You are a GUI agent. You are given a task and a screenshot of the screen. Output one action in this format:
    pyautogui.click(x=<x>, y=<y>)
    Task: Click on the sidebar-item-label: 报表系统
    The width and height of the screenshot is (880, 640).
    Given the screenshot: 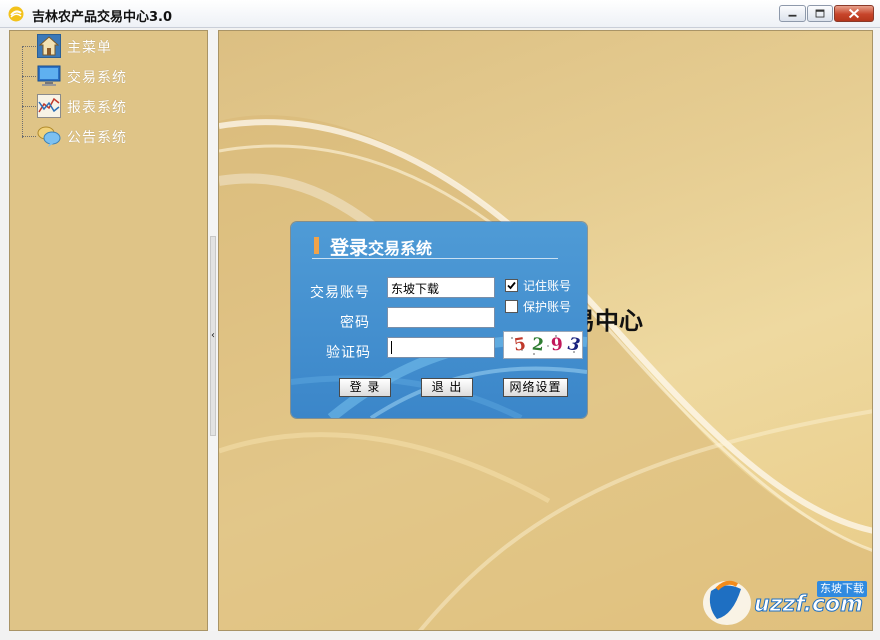 What is the action you would take?
    pyautogui.click(x=97, y=108)
    